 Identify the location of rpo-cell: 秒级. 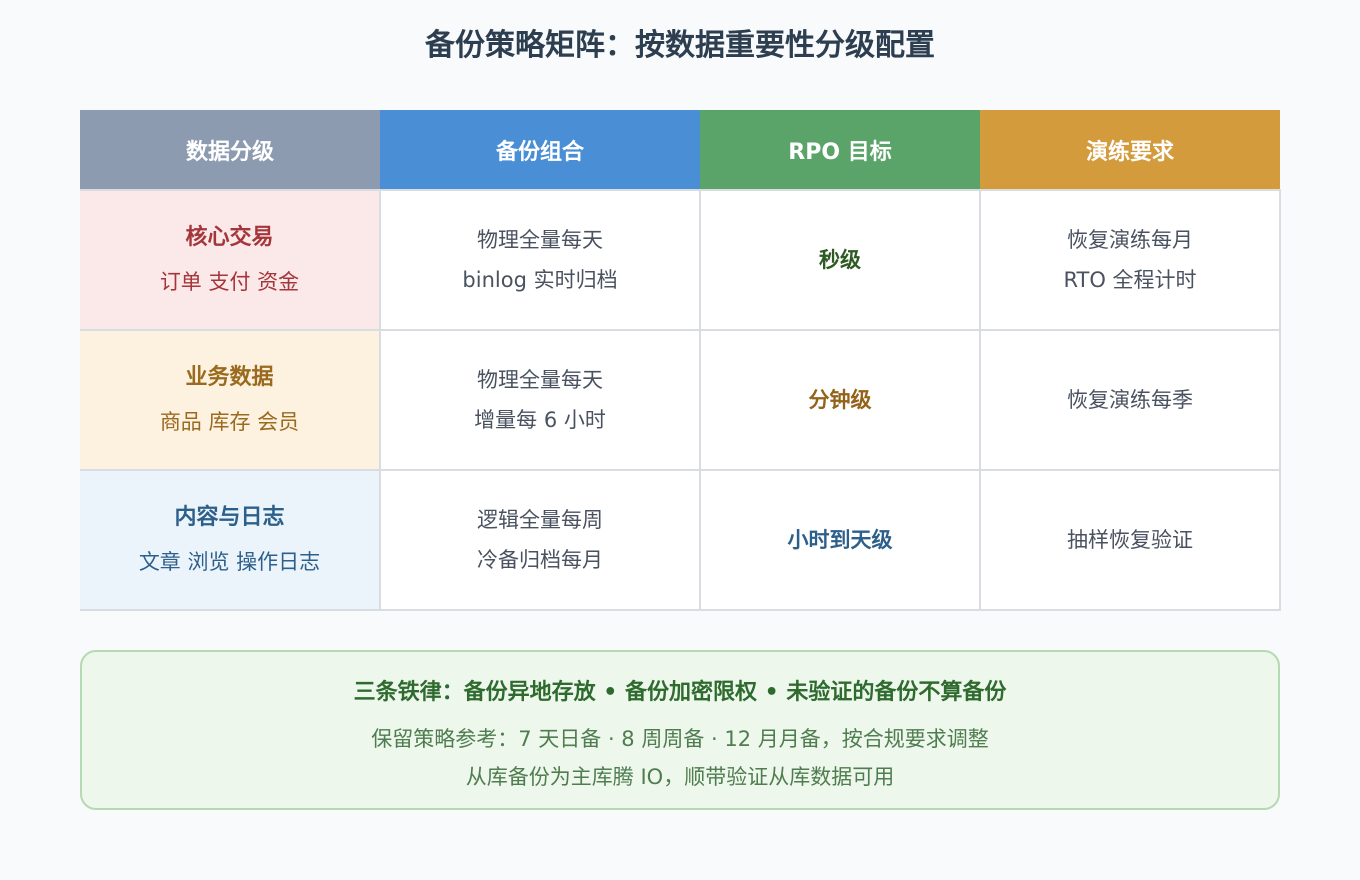
(840, 260).